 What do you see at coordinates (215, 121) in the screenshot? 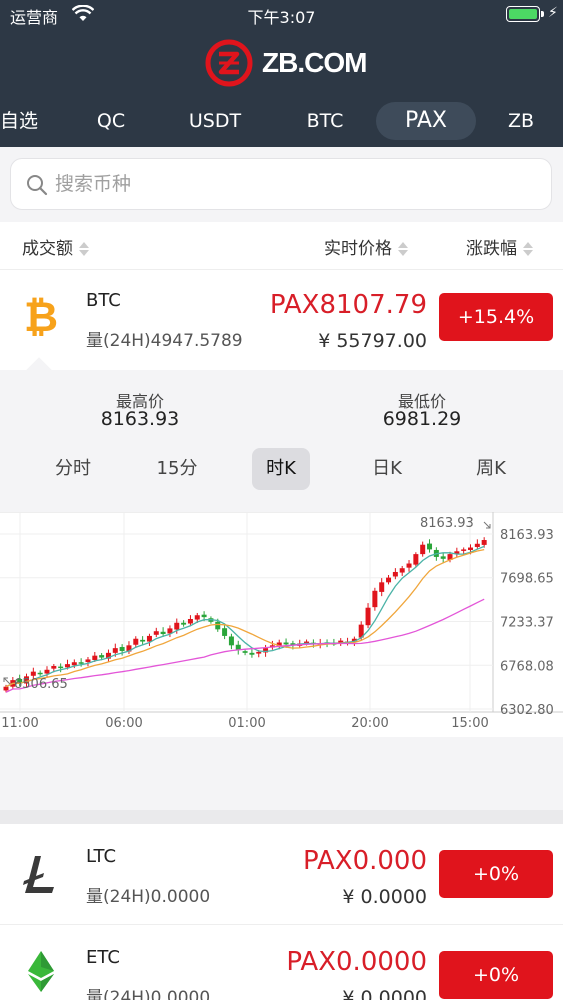
I see `tab-usdt: USDT` at bounding box center [215, 121].